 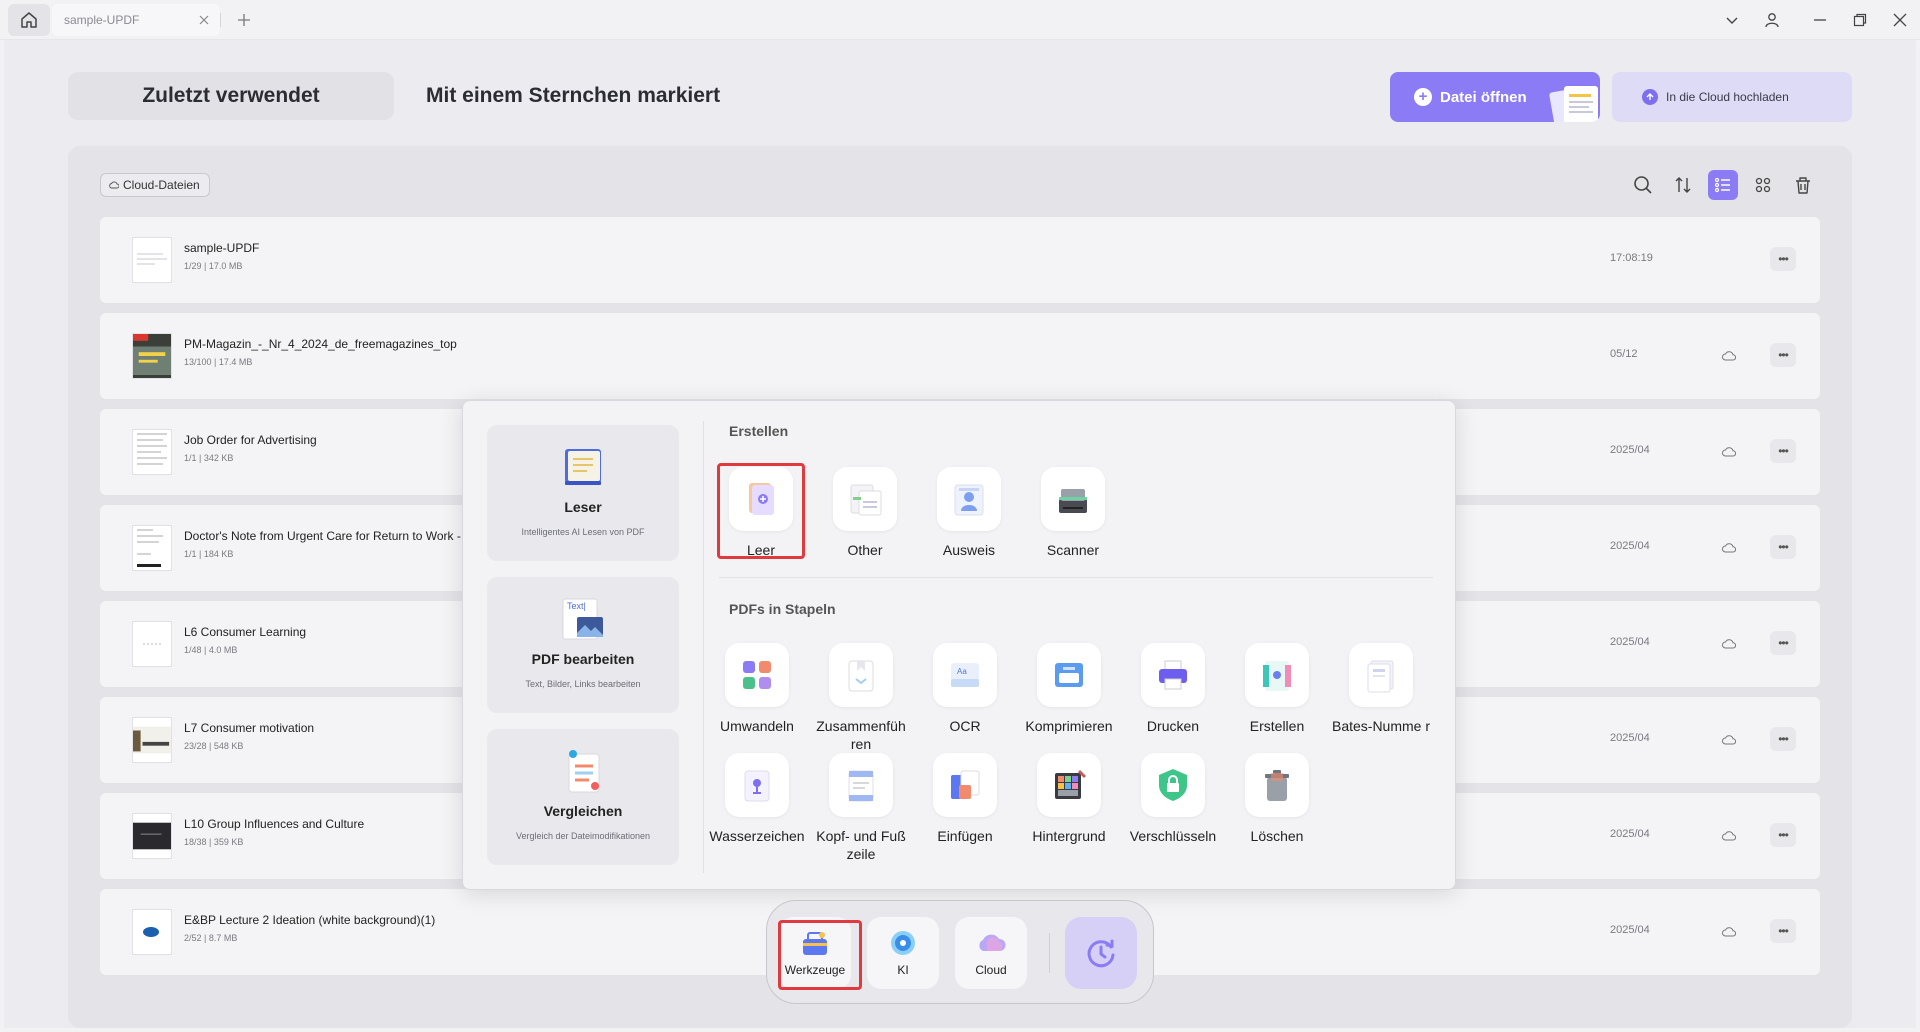 I want to click on batch-tool-label: Zusammenfüh ren, so click(x=861, y=735).